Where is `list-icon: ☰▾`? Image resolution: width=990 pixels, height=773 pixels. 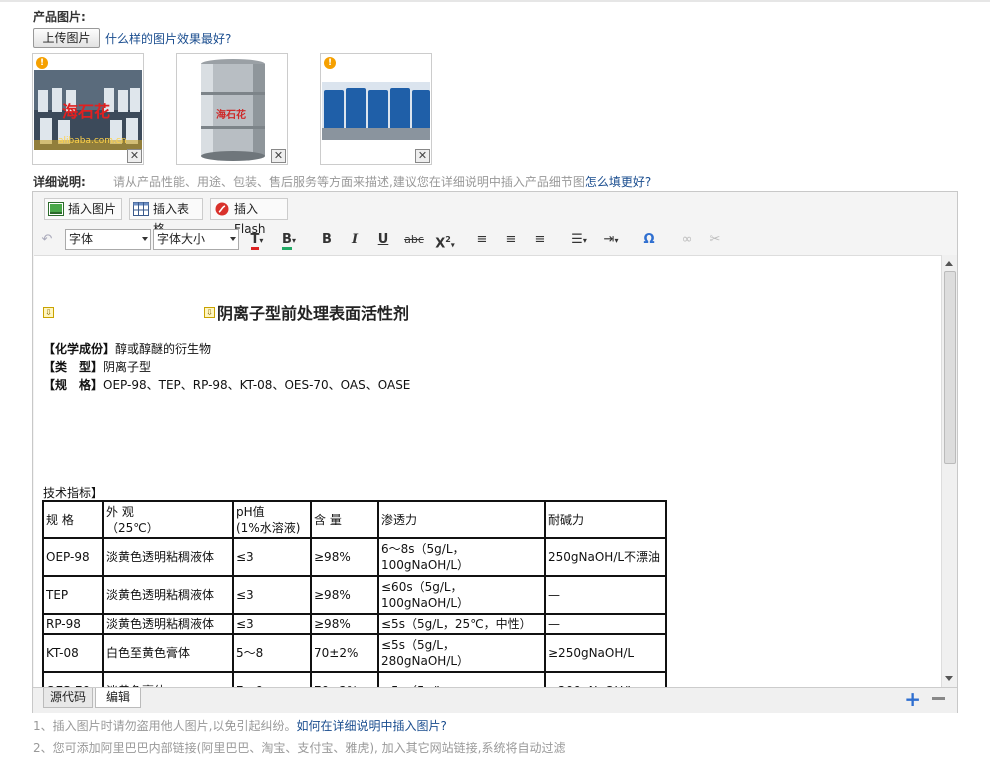
list-icon: ☰▾ is located at coordinates (579, 240).